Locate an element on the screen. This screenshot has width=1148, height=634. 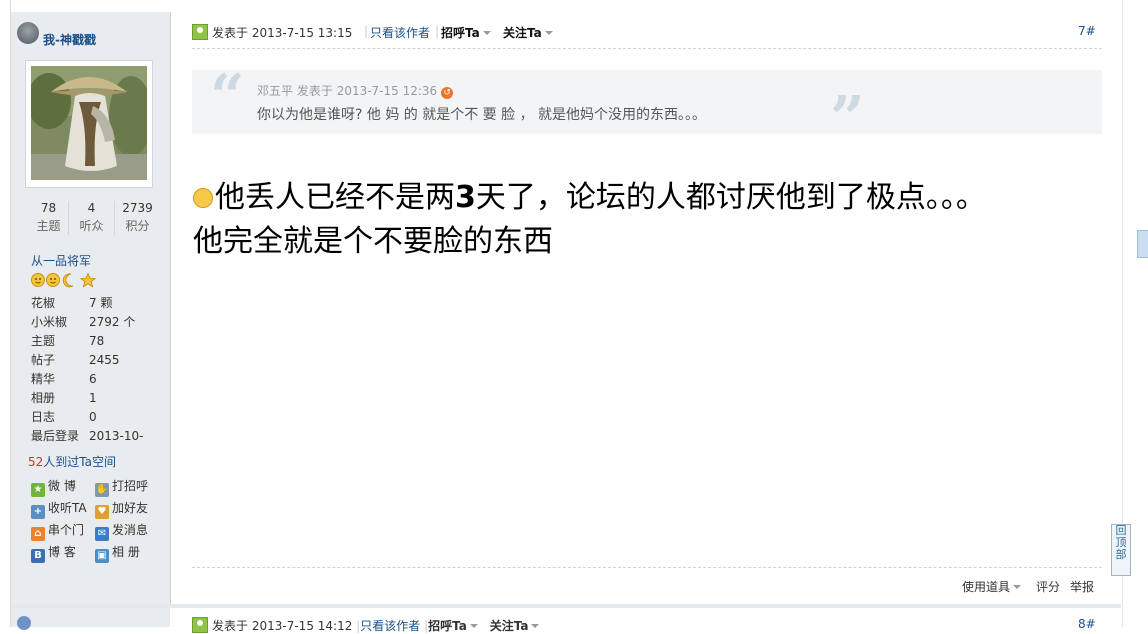
quote-meta: 邓五平 发表于 2013-7-15 12:36 ↺ is located at coordinates (355, 90).